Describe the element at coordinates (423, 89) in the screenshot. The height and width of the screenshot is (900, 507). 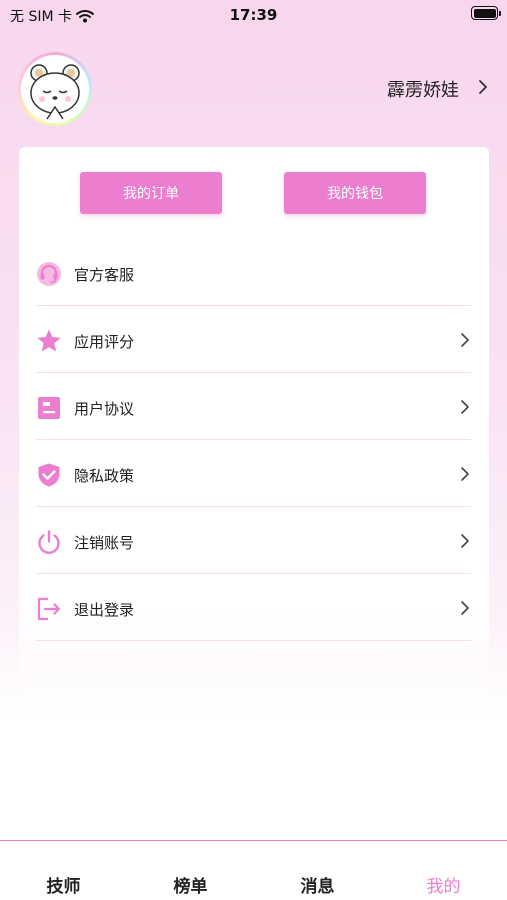
I see `username: 霹雳娇娃` at that location.